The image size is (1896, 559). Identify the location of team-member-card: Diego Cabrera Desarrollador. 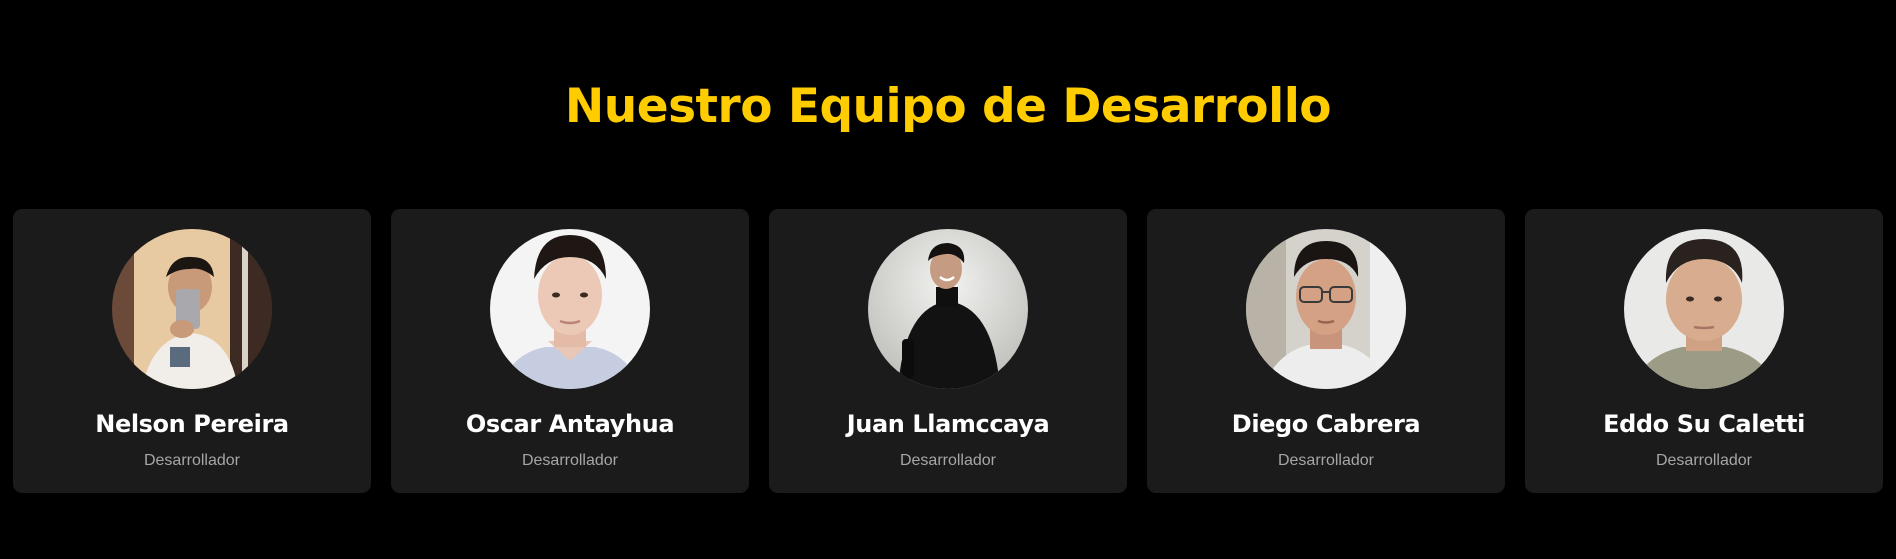
(1326, 351).